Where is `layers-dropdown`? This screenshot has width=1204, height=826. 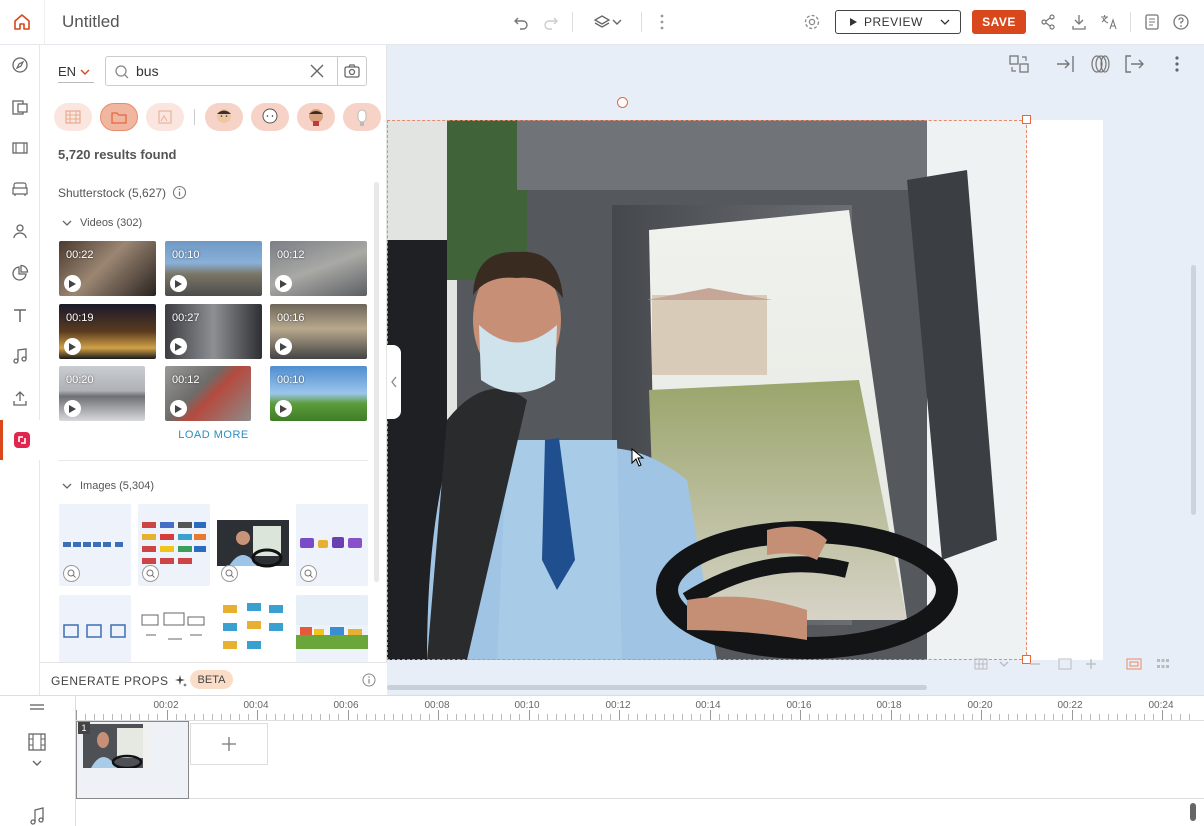 layers-dropdown is located at coordinates (608, 22).